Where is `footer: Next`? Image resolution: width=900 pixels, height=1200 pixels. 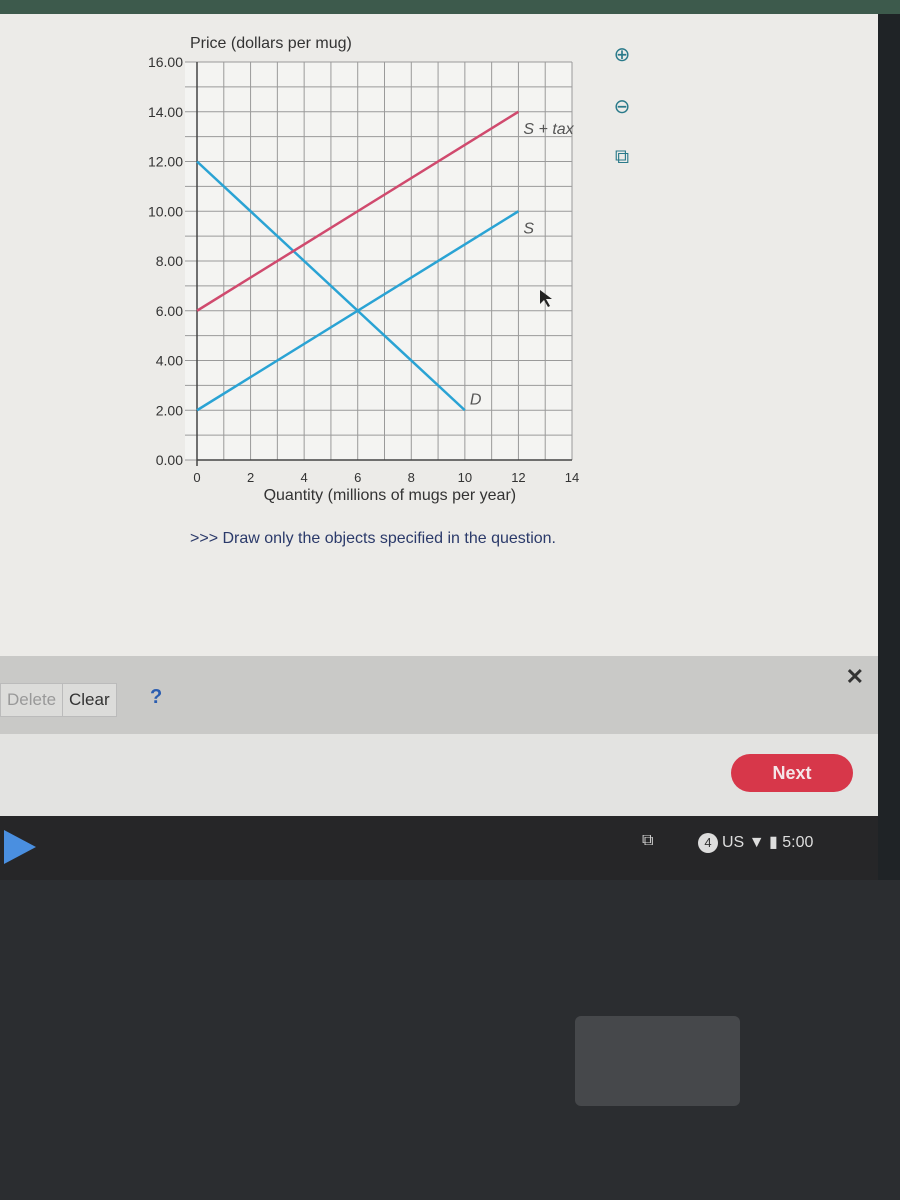 footer: Next is located at coordinates (439, 775).